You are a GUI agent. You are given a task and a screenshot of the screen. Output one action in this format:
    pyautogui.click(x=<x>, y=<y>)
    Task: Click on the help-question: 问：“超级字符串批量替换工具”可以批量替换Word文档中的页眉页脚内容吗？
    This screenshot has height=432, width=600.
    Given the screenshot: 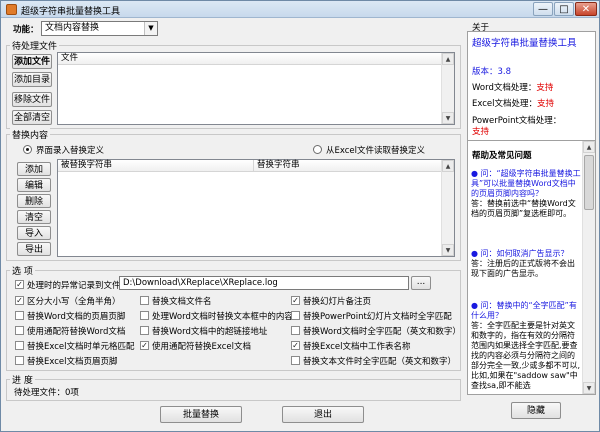 What is the action you would take?
    pyautogui.click(x=526, y=183)
    